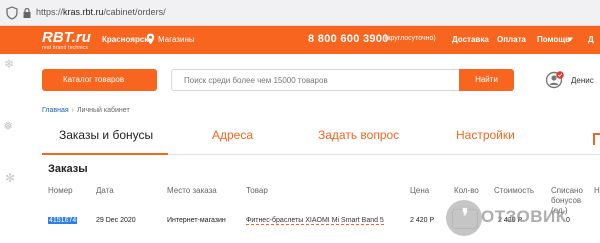 This screenshot has height=243, width=600. What do you see at coordinates (8, 126) in the screenshot?
I see `ornament-icon: ❅` at bounding box center [8, 126].